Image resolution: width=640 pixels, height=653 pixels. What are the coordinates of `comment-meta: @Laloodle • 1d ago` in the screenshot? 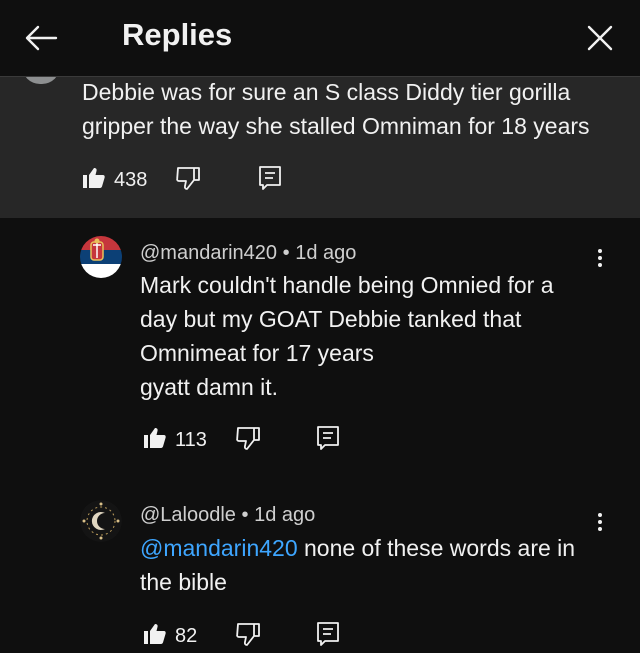 It's located at (227, 515).